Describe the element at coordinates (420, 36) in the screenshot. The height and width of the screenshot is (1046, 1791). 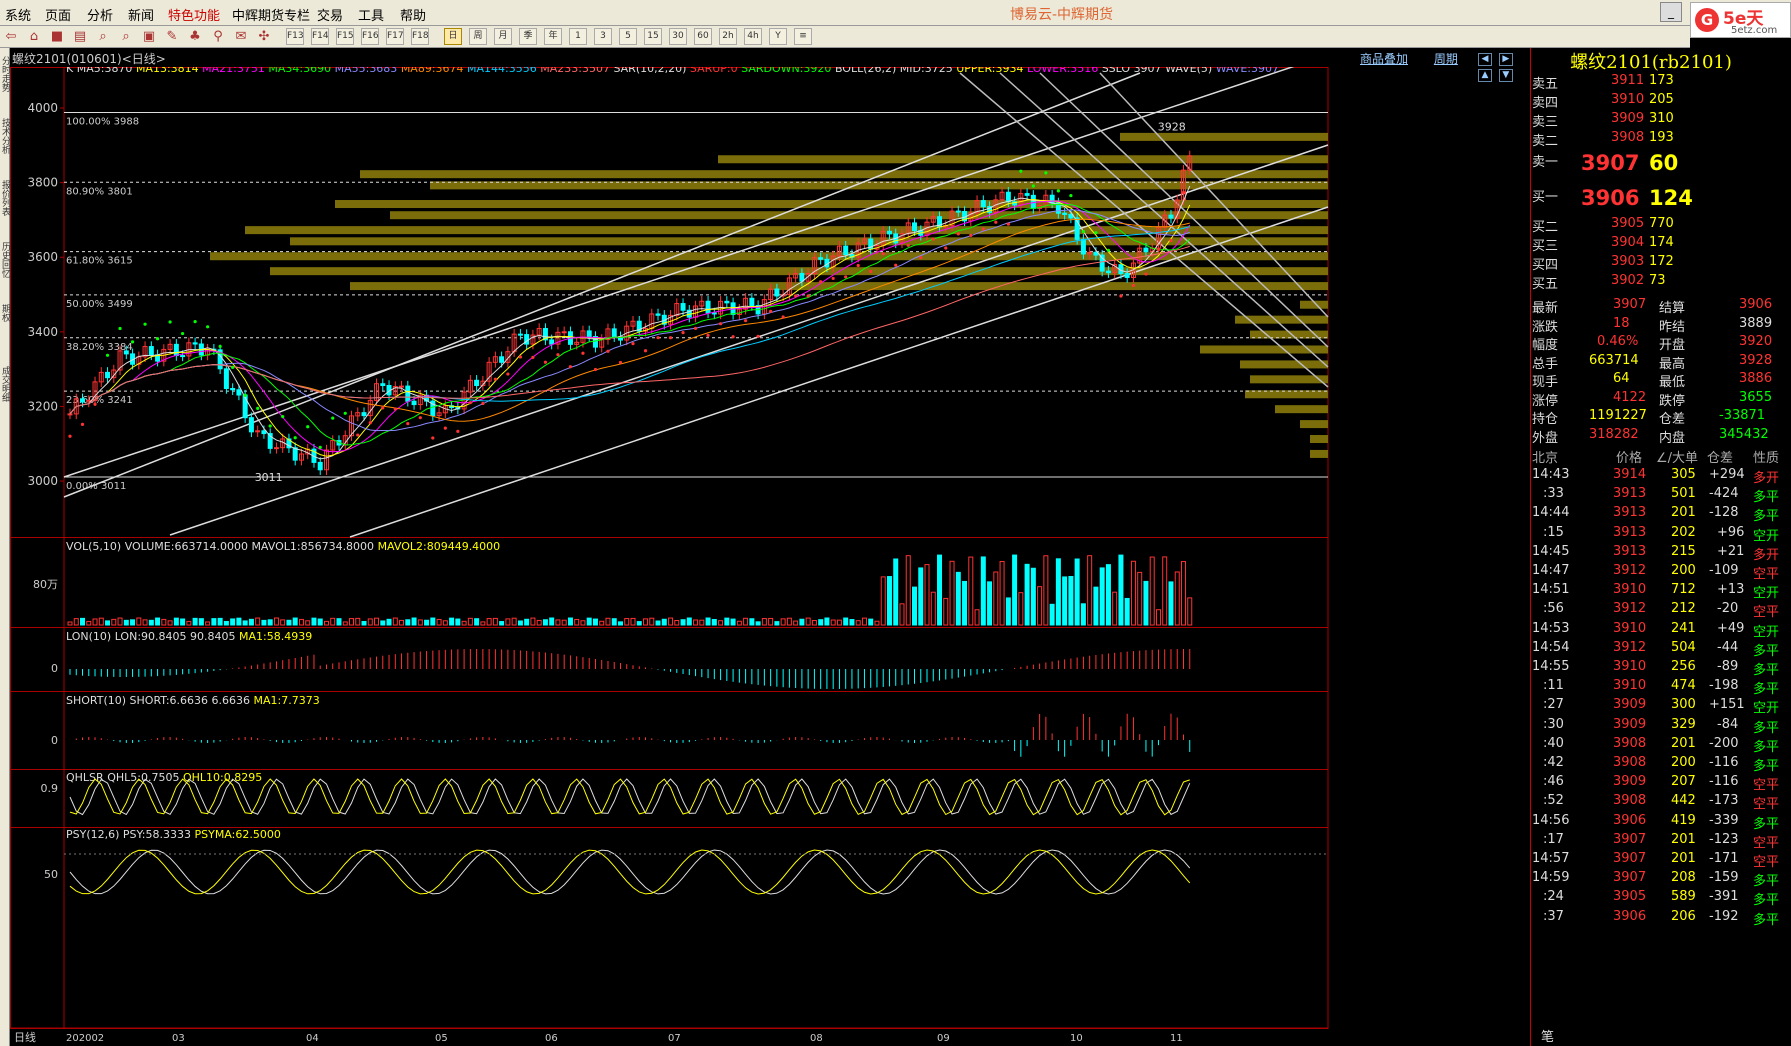
I see `toolbar-period-button: F18` at that location.